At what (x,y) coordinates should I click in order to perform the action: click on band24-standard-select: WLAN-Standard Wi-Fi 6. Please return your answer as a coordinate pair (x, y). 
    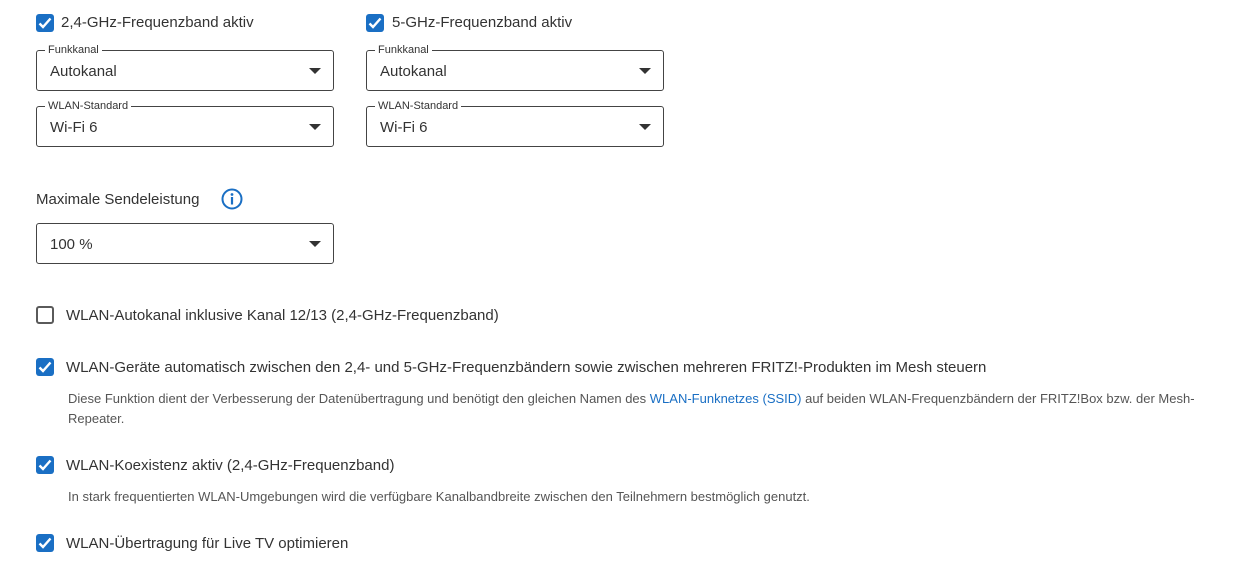
    Looking at the image, I should click on (185, 123).